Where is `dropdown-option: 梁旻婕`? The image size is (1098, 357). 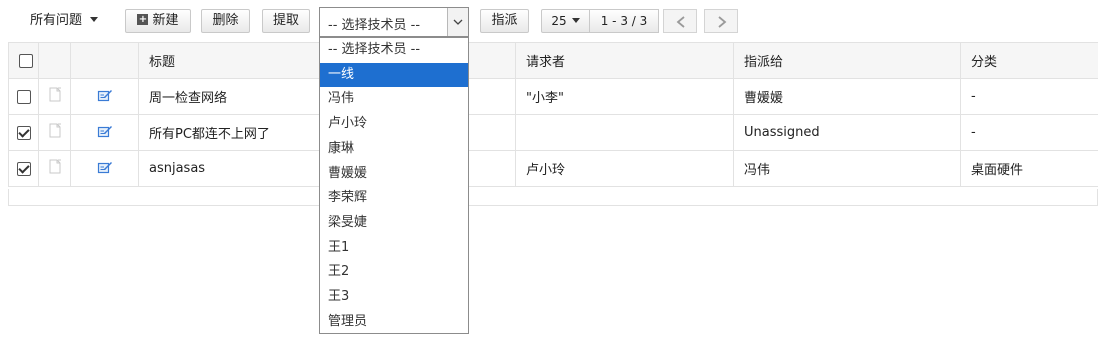
dropdown-option: 梁旻婕 is located at coordinates (394, 223).